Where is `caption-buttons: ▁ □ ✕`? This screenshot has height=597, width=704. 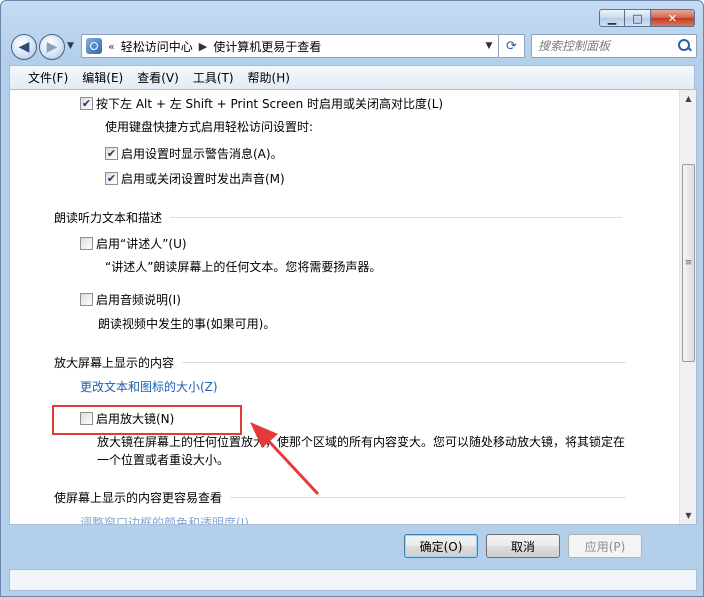
caption-buttons: ▁ □ ✕ is located at coordinates (647, 18).